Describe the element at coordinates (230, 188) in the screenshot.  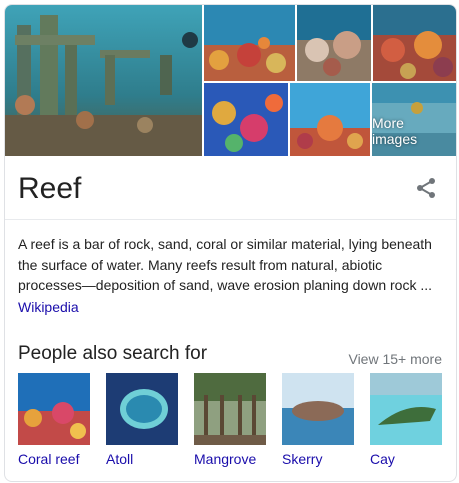
I see `title-row: Reef` at that location.